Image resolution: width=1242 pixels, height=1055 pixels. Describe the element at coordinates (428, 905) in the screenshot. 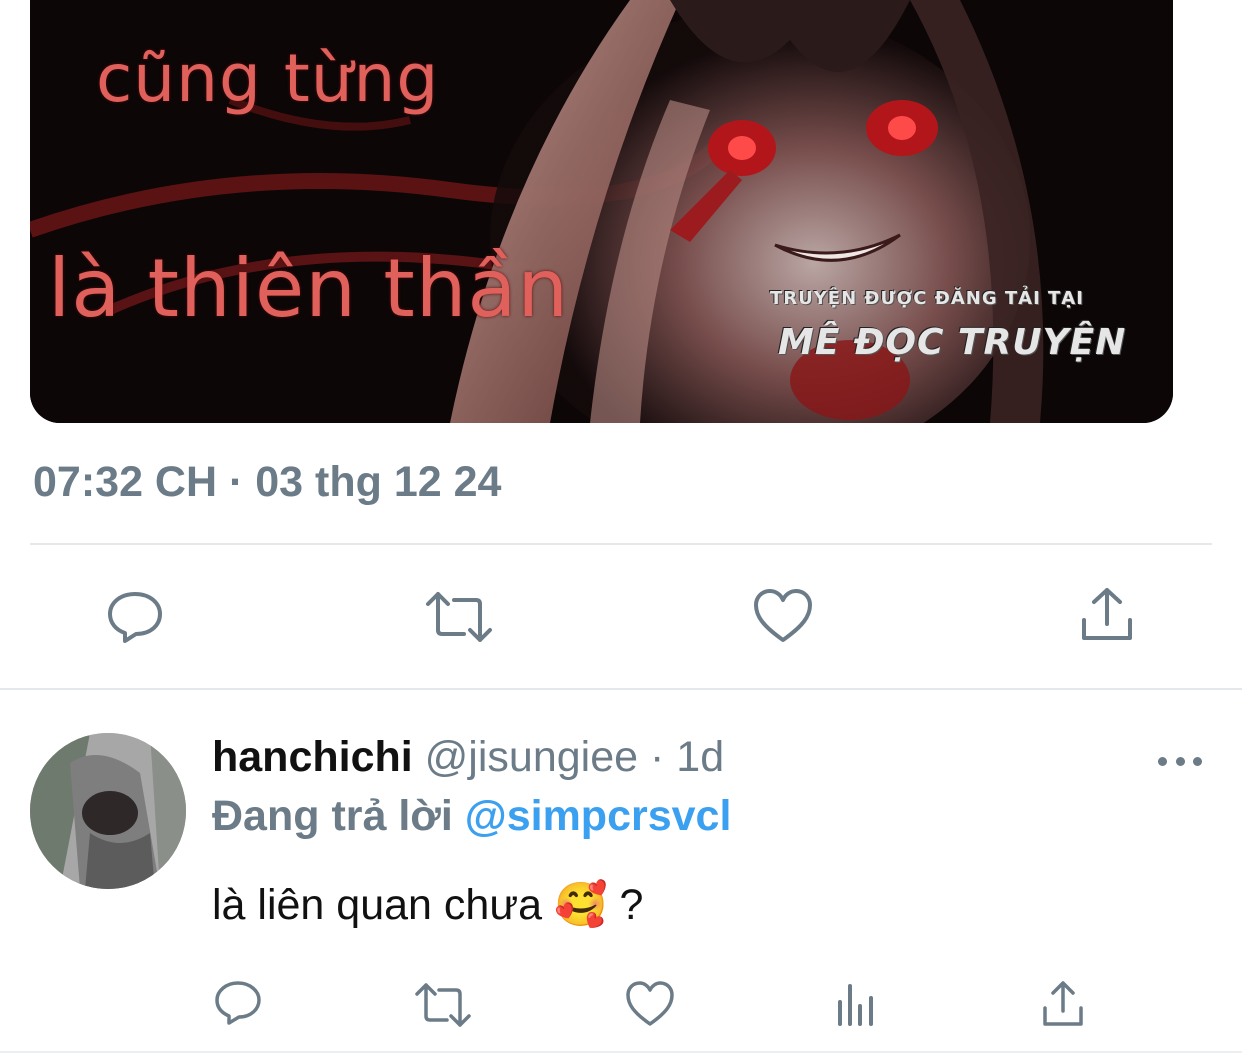

I see `reply-text: là liên quan chưa 🥰 ?` at that location.